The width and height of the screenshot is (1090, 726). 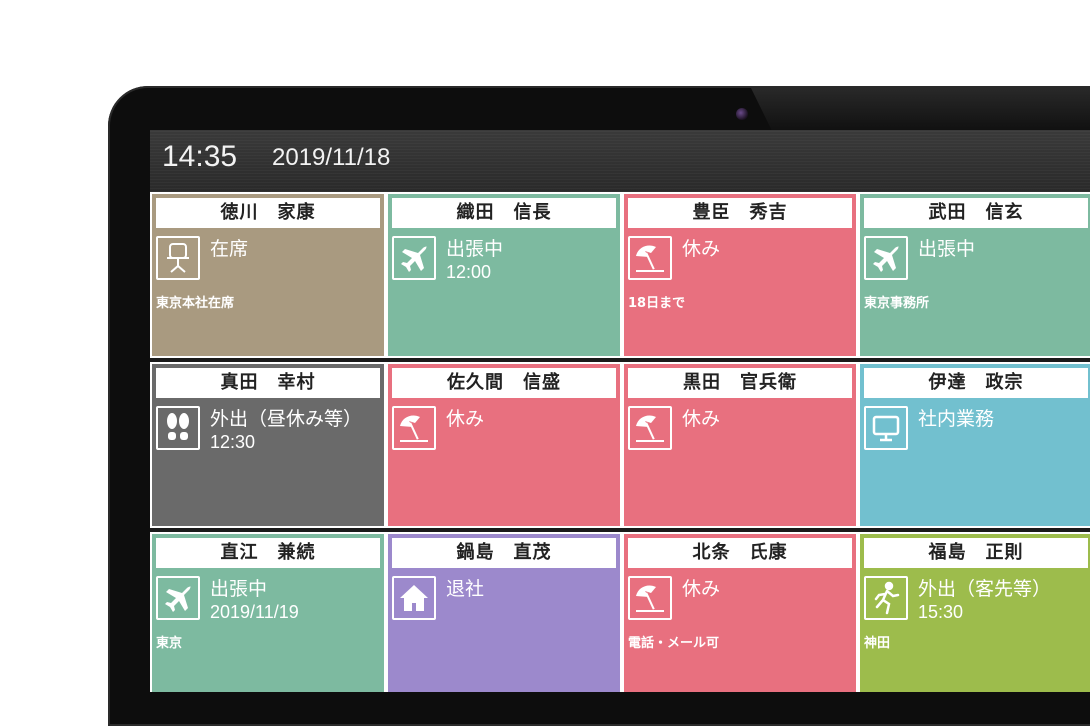 I want to click on status-label: 退社, so click(x=465, y=589).